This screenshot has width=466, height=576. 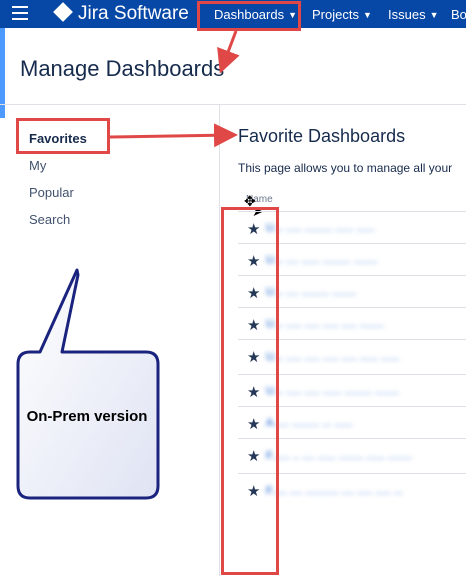 What do you see at coordinates (88, 384) in the screenshot?
I see `callout-shape` at bounding box center [88, 384].